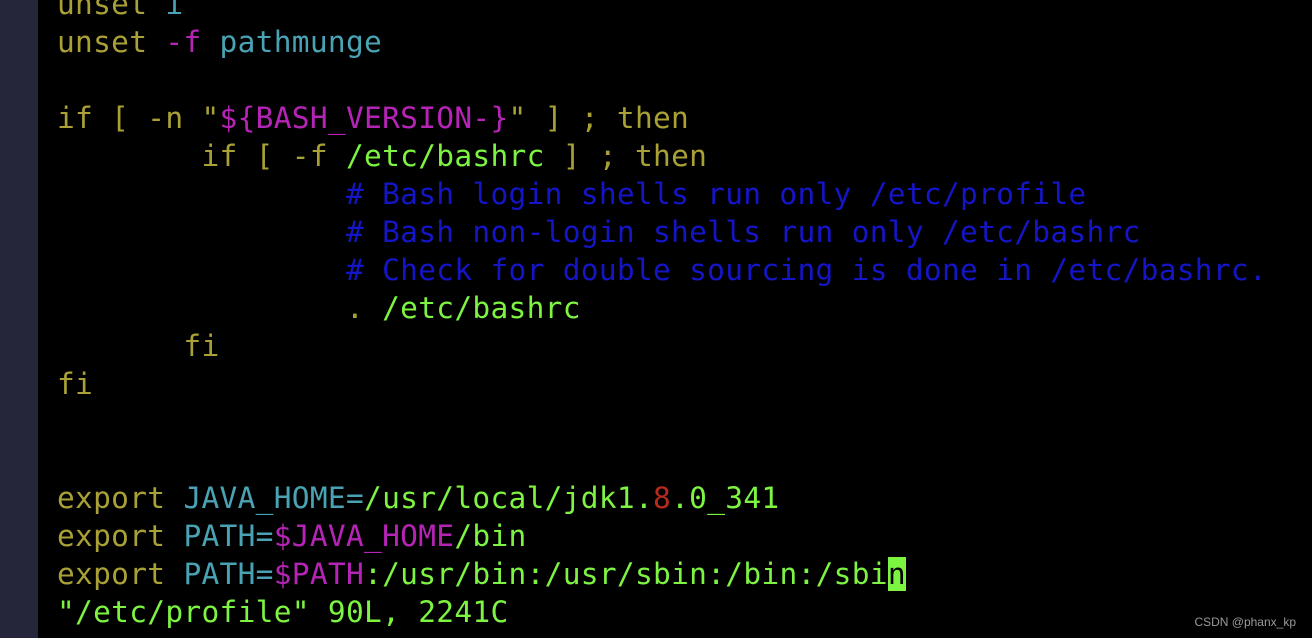 The image size is (1312, 638). I want to click on syntax-token: /bin, so click(490, 536).